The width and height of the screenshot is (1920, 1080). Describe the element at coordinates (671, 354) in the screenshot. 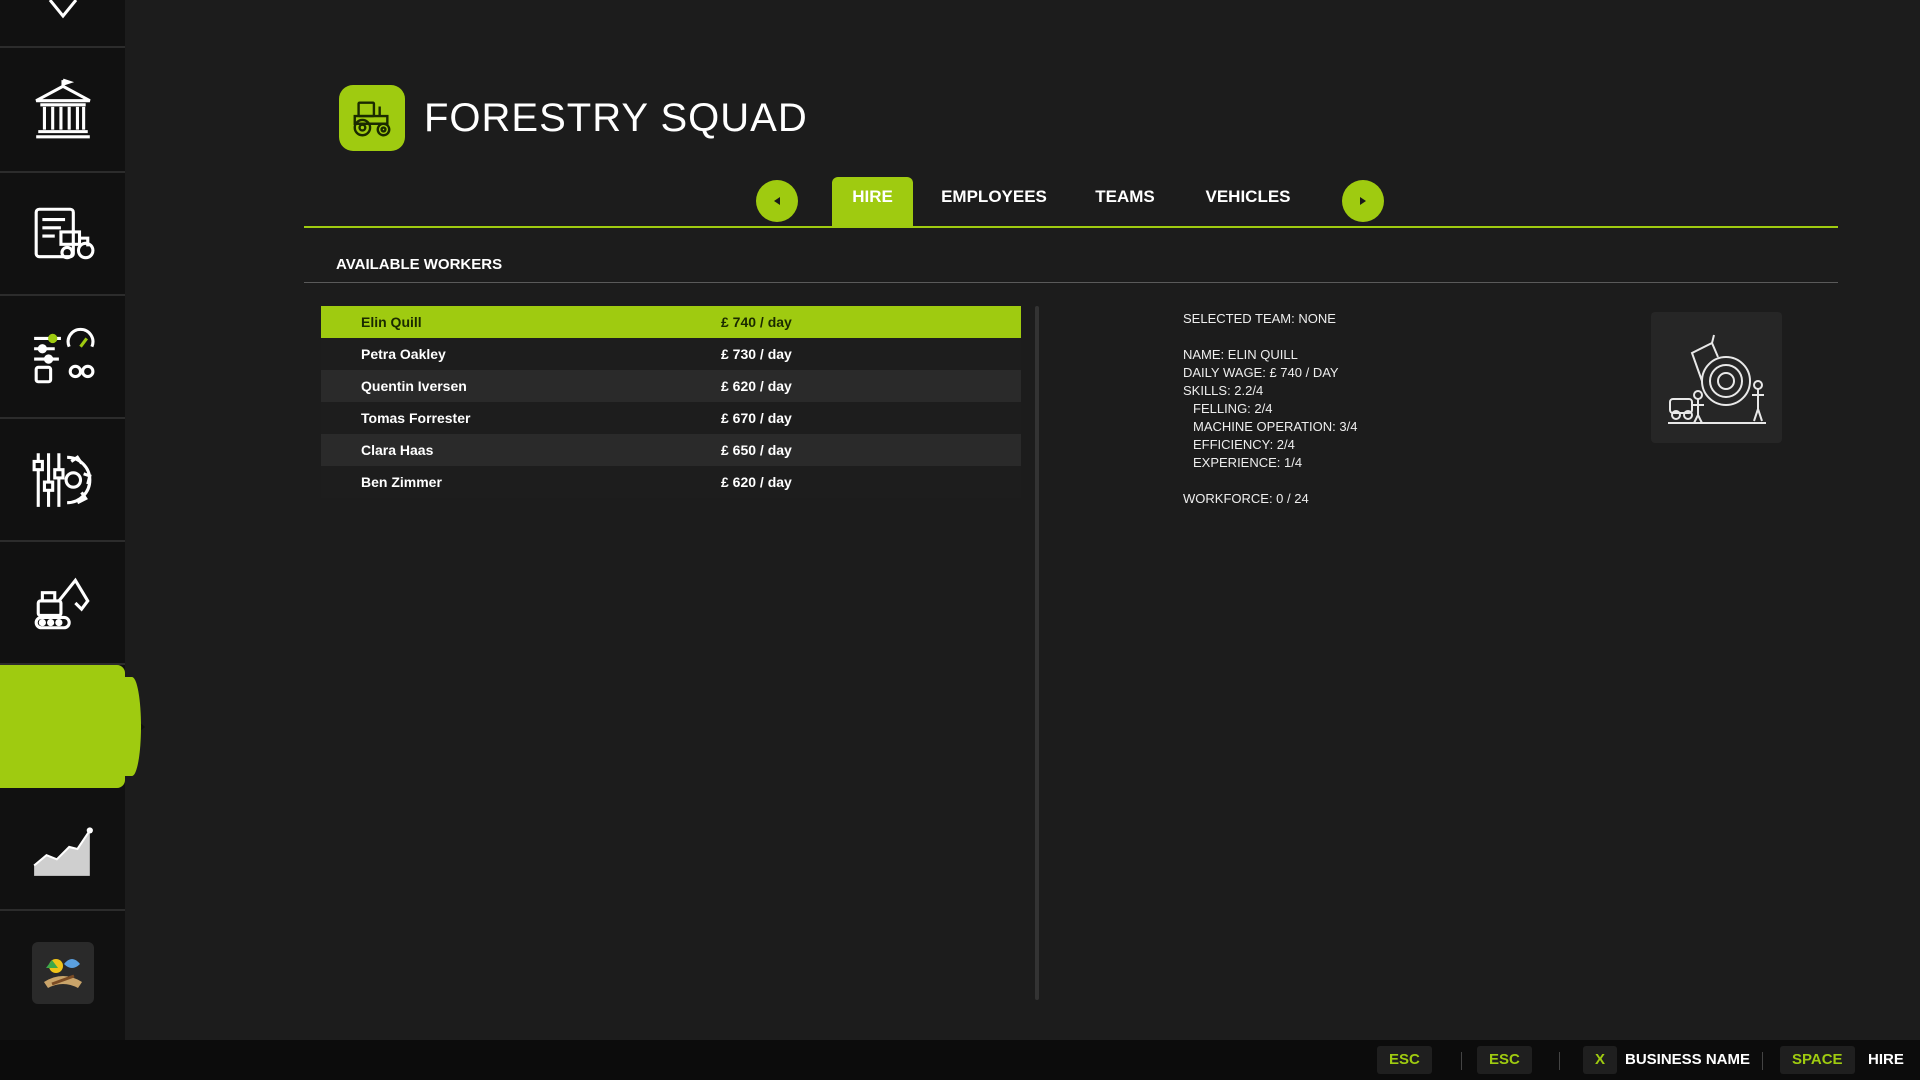

I see `worker-row: Petra Oakley £ 730 / day` at that location.